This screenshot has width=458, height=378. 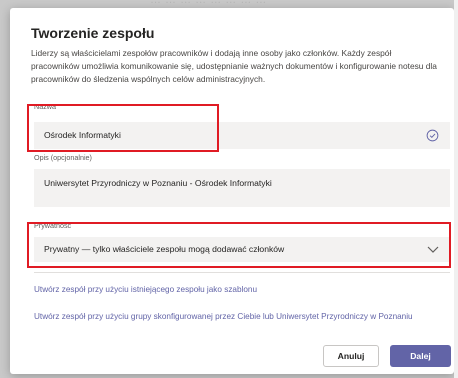 I want to click on next-button: Dalej, so click(x=420, y=356).